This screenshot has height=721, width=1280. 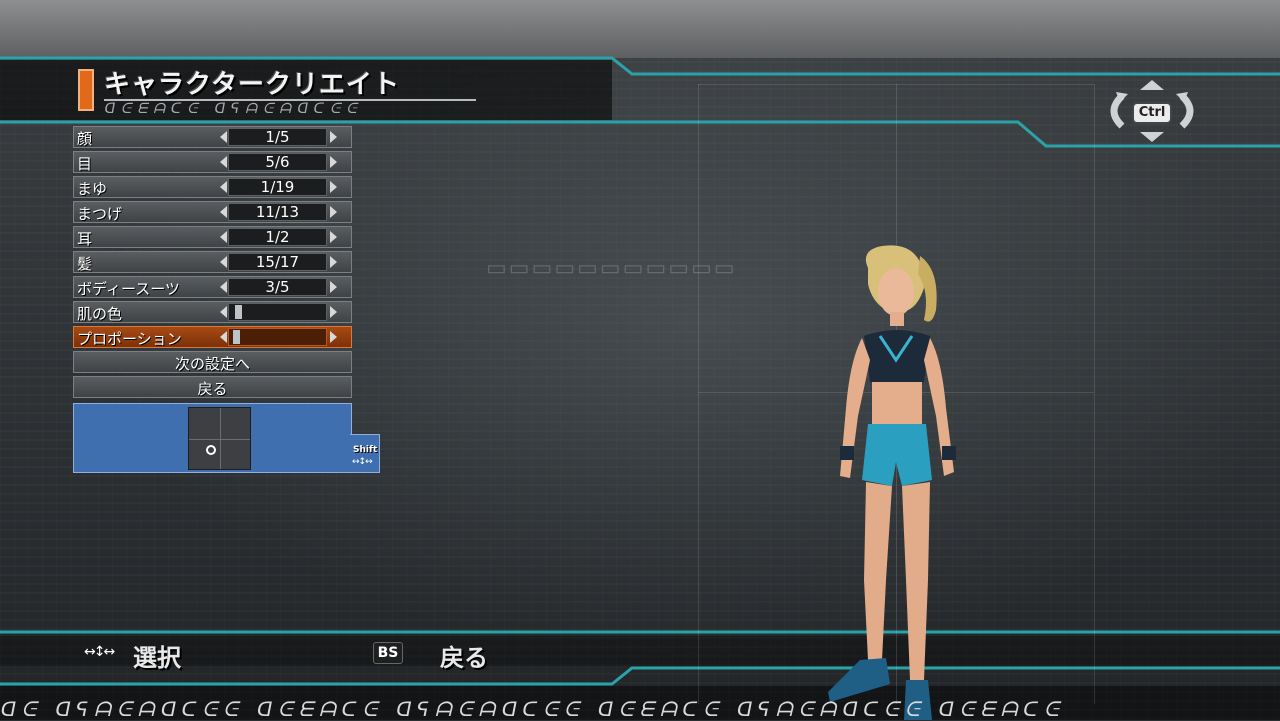 What do you see at coordinates (85, 239) in the screenshot?
I see `row-label: 耳` at bounding box center [85, 239].